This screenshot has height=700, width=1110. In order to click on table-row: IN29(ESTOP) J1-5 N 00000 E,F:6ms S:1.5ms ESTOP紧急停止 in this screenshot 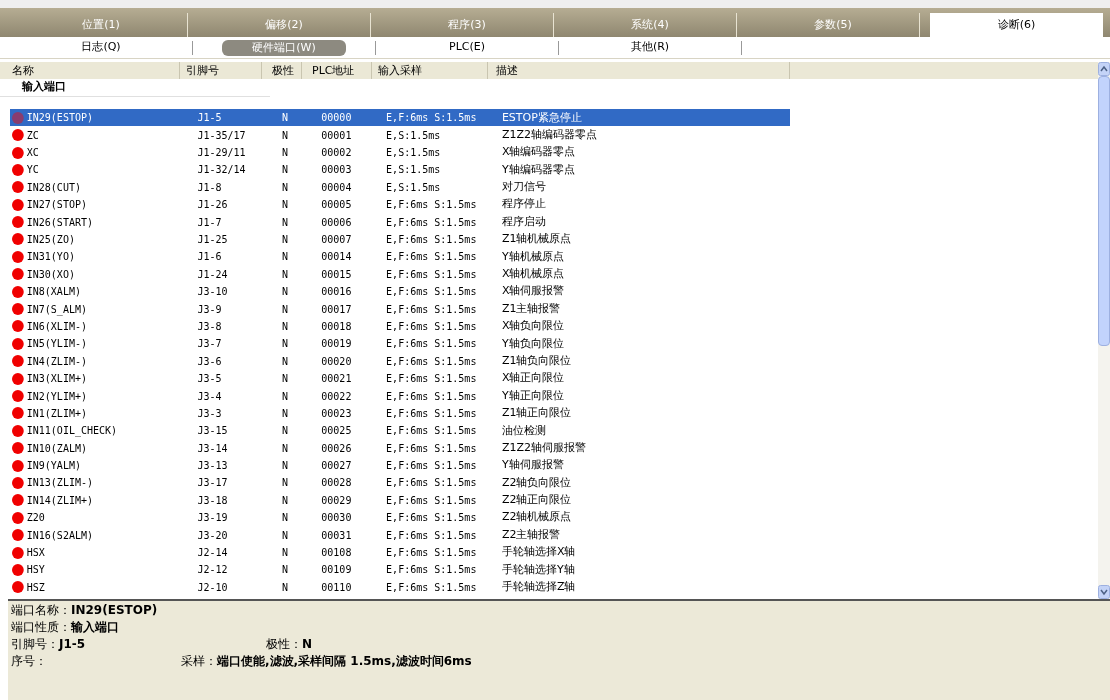, I will do `click(400, 118)`.